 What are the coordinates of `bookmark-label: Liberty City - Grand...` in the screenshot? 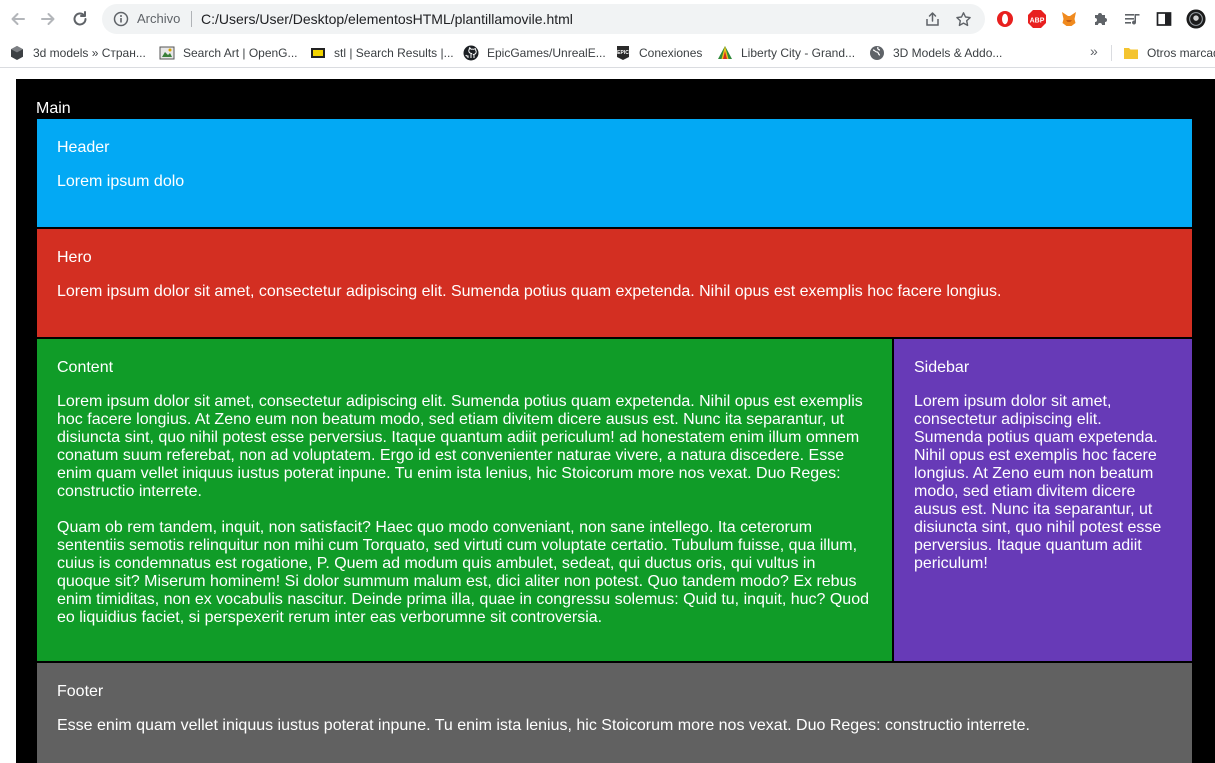 It's located at (798, 53).